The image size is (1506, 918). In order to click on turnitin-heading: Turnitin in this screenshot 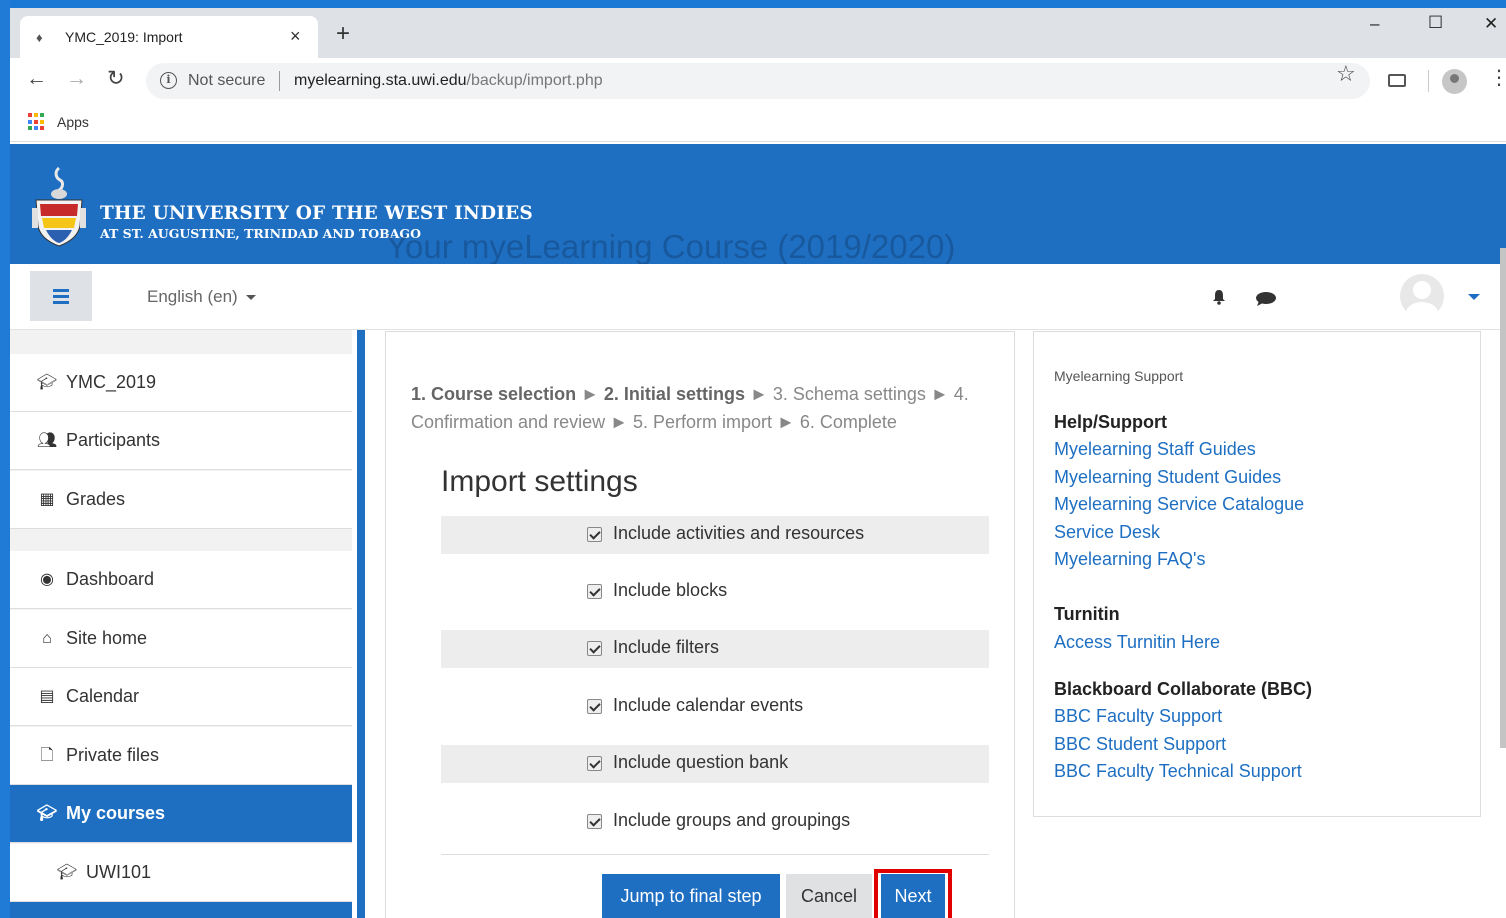, I will do `click(1087, 614)`.